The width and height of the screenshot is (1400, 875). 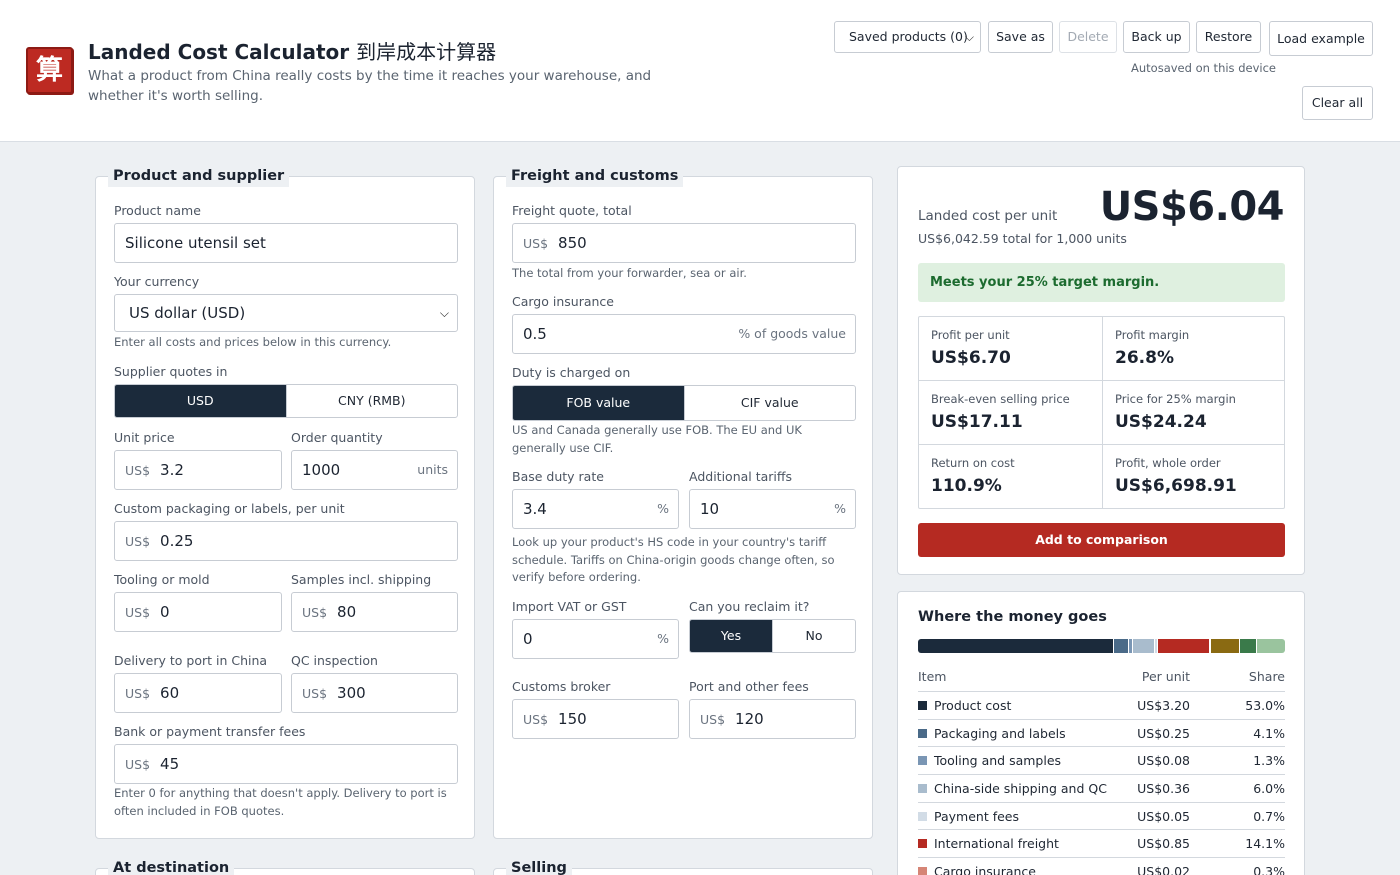 I want to click on freight-customs-legend: Freight and customs, so click(x=595, y=176).